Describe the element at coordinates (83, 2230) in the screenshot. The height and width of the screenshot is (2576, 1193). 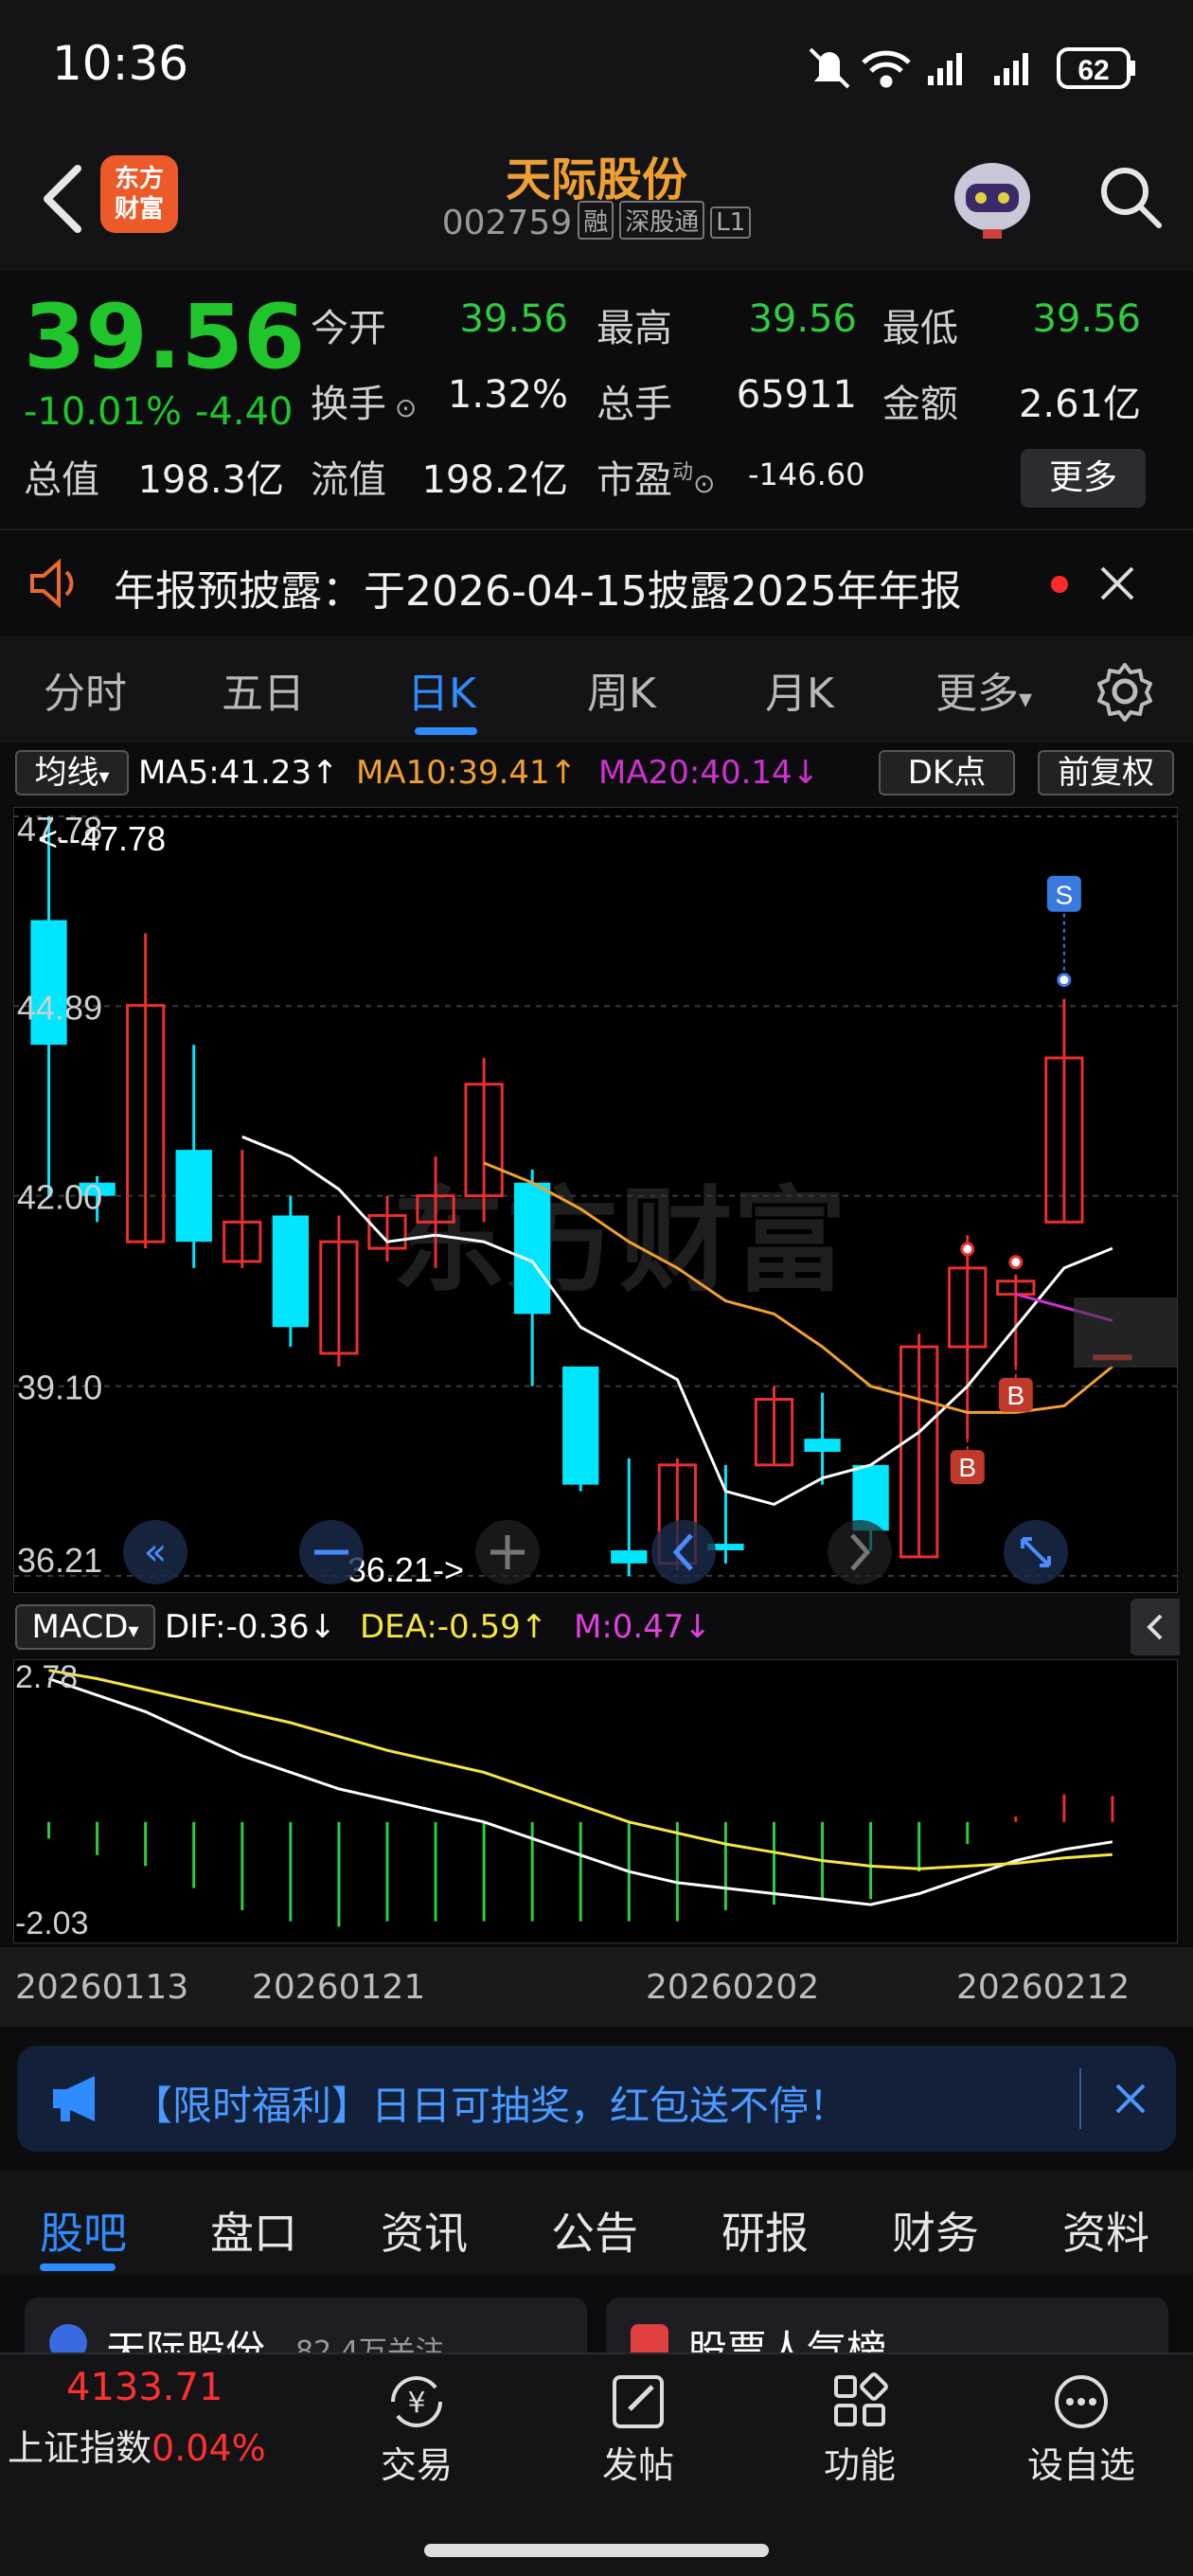
I see `tab-forum: 股吧` at that location.